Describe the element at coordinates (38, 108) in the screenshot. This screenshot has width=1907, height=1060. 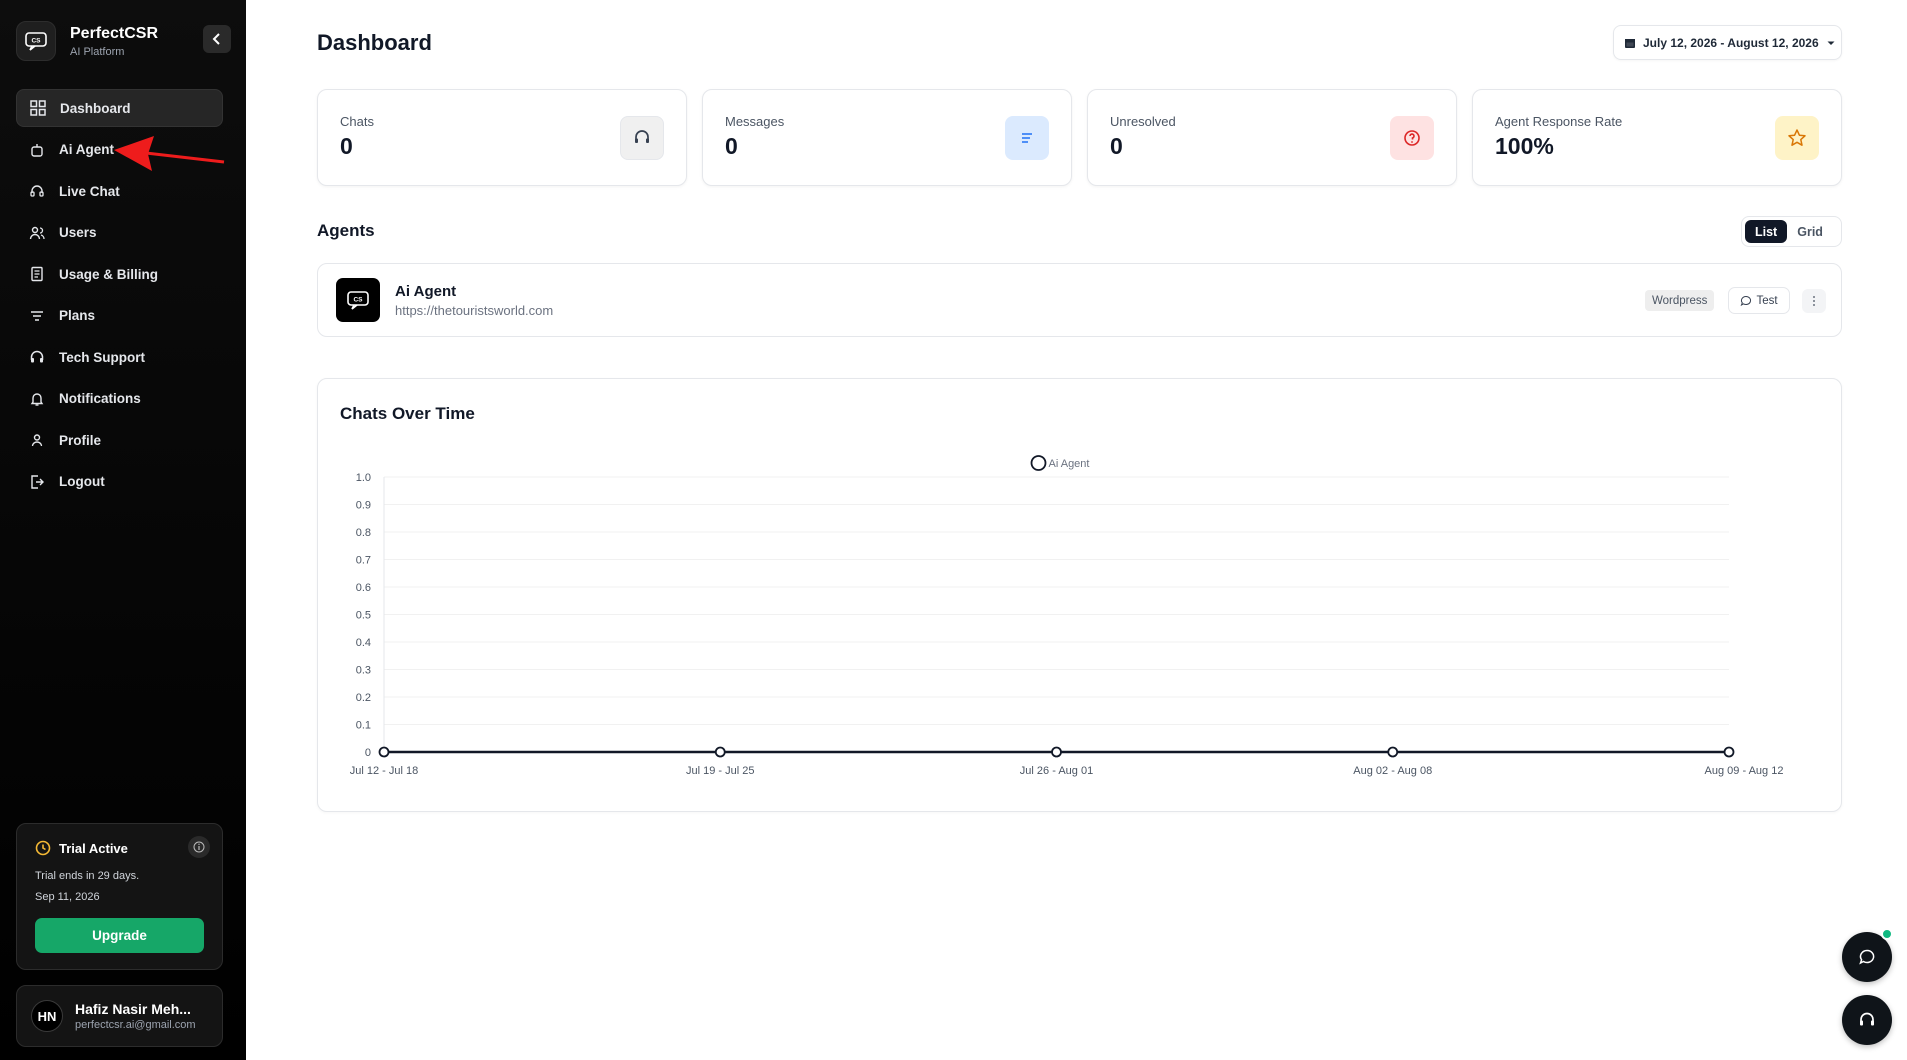
I see `grid-icon` at that location.